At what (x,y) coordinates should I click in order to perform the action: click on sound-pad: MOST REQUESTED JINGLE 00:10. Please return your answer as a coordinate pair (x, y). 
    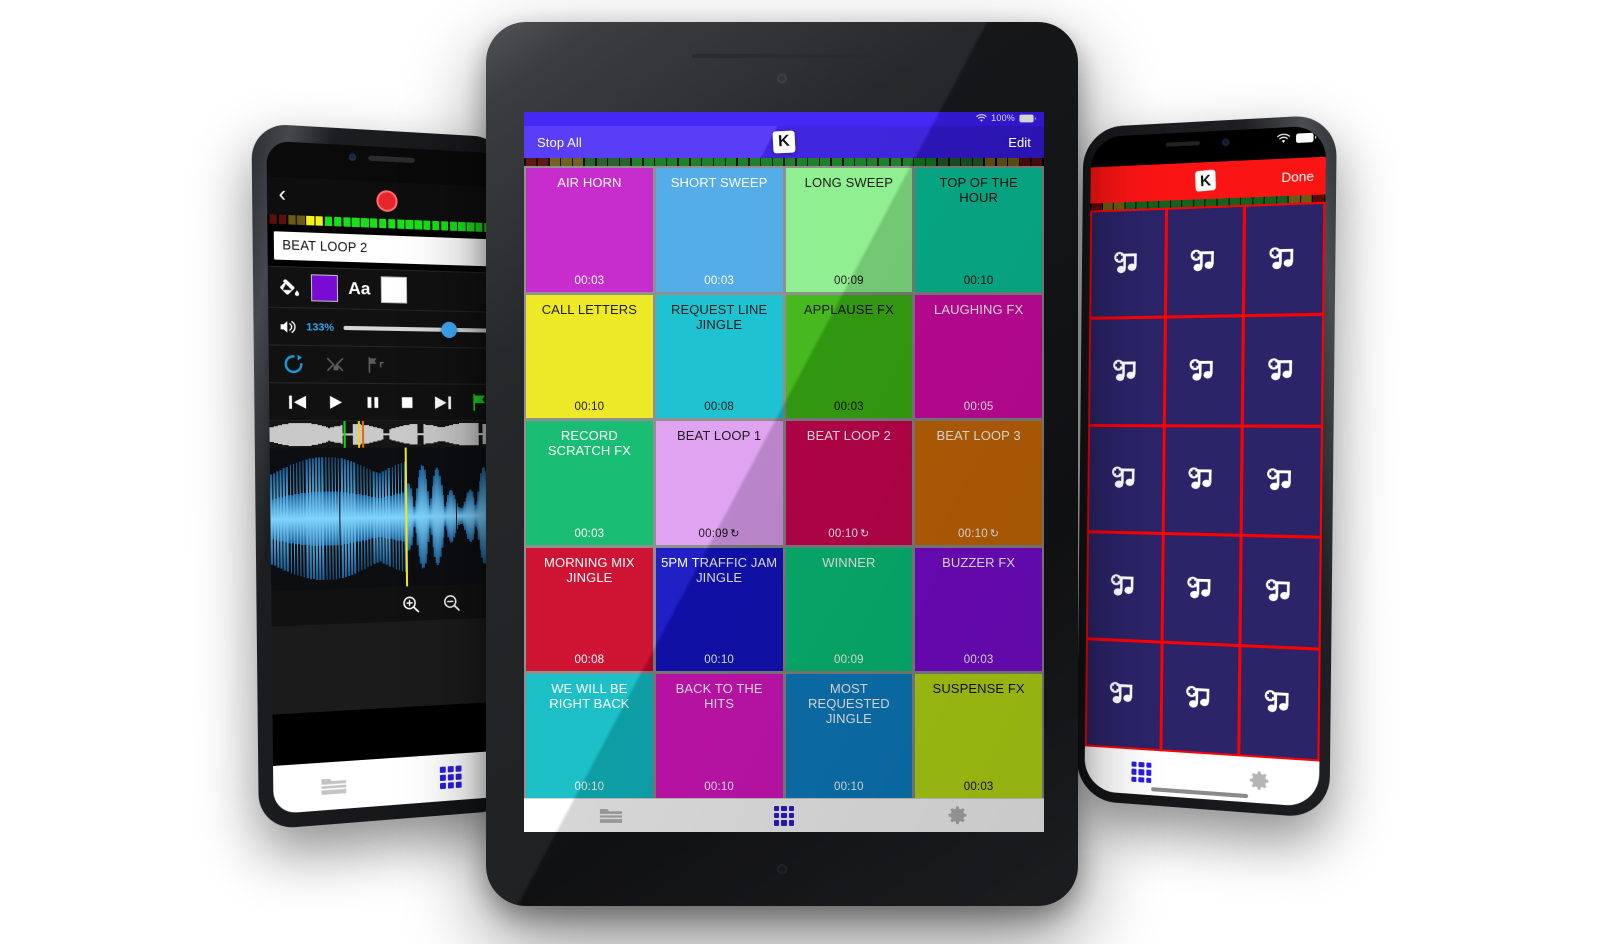
    Looking at the image, I should click on (849, 736).